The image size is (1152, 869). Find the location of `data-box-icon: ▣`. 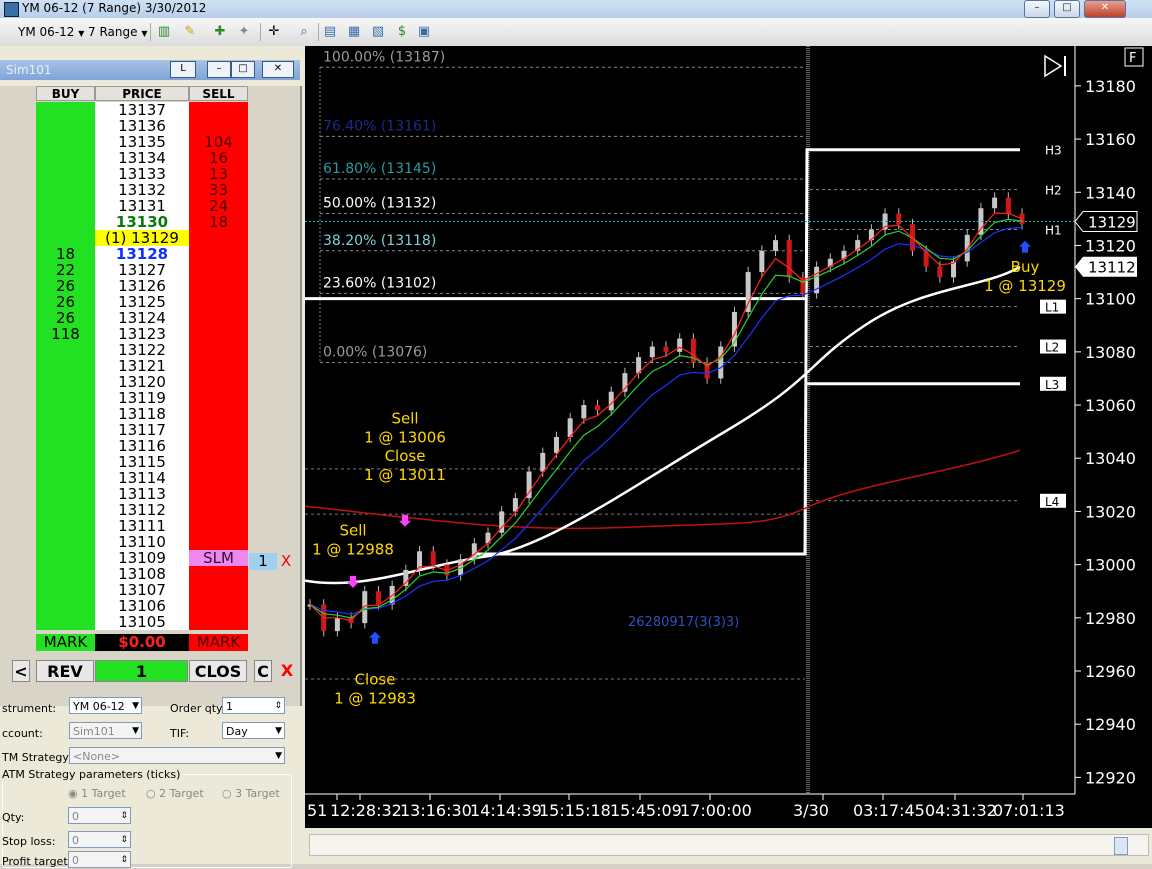

data-box-icon: ▣ is located at coordinates (424, 32).